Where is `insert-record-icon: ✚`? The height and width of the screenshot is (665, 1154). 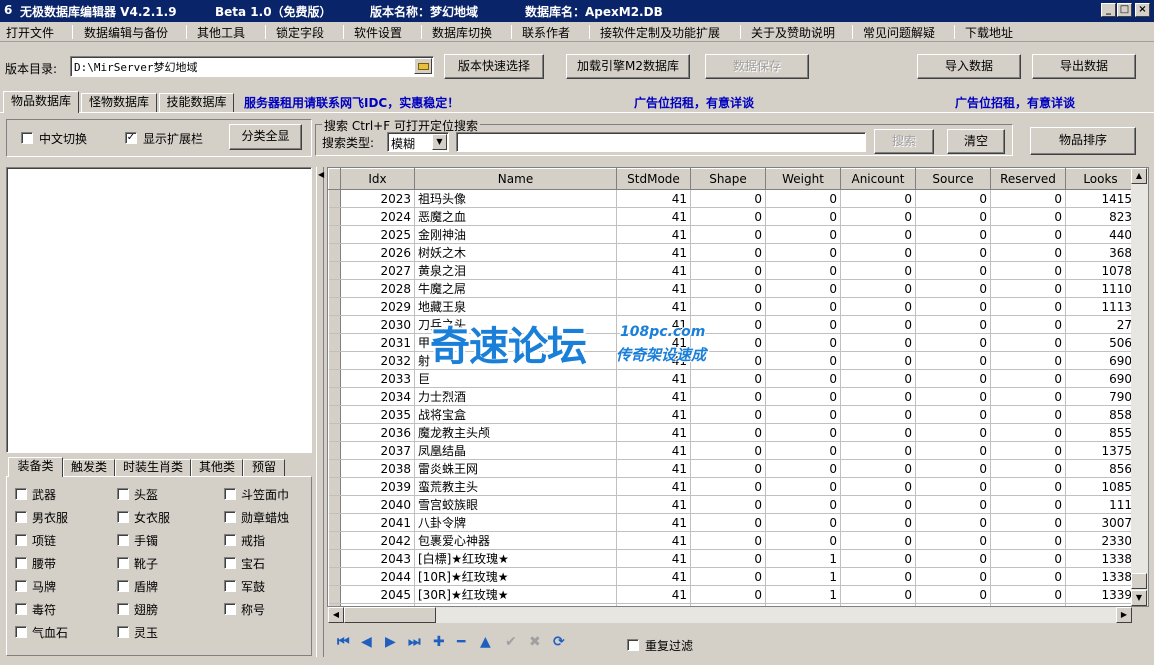 insert-record-icon: ✚ is located at coordinates (439, 642).